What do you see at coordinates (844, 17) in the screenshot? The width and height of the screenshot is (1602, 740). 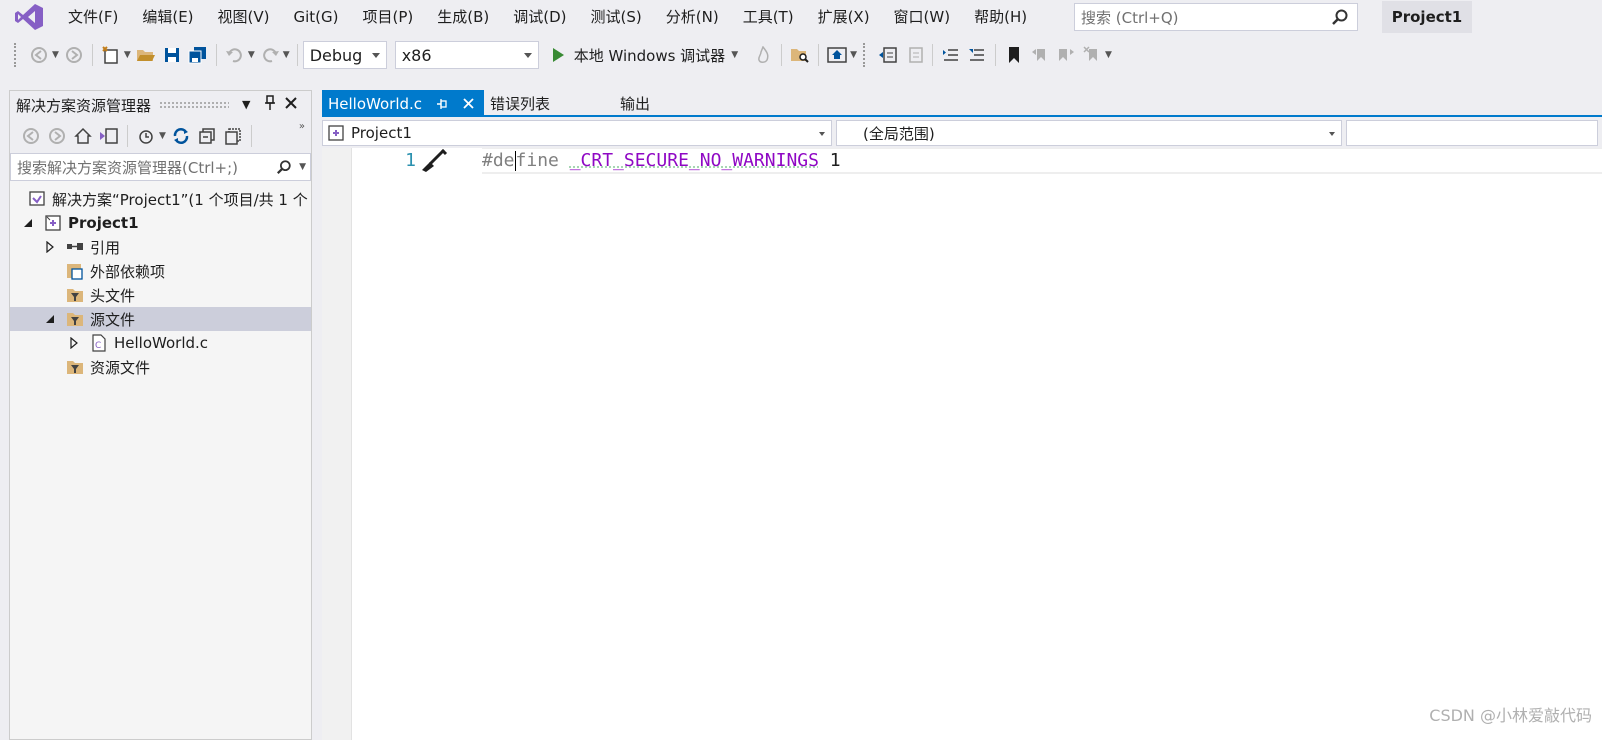 I see `menu-extensions: 扩展(X)` at bounding box center [844, 17].